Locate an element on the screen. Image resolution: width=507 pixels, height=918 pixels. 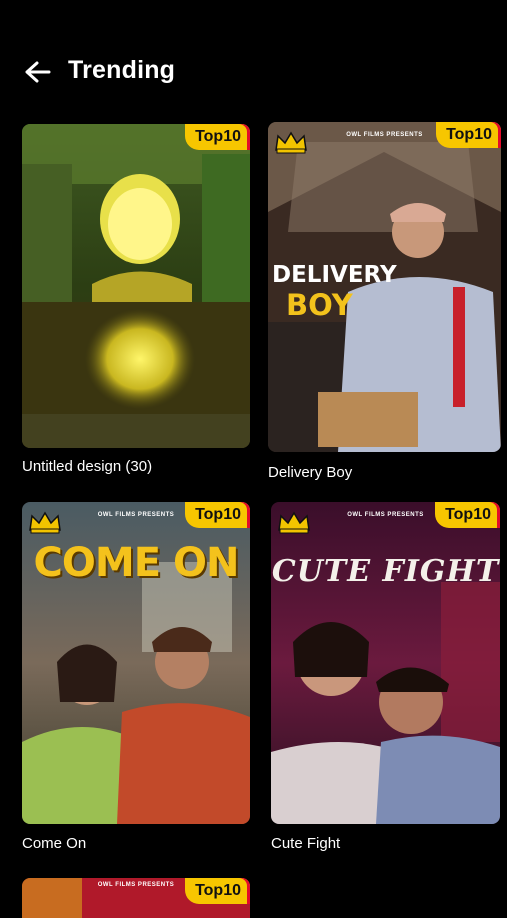
poster-title: COME ON is located at coordinates (136, 563).